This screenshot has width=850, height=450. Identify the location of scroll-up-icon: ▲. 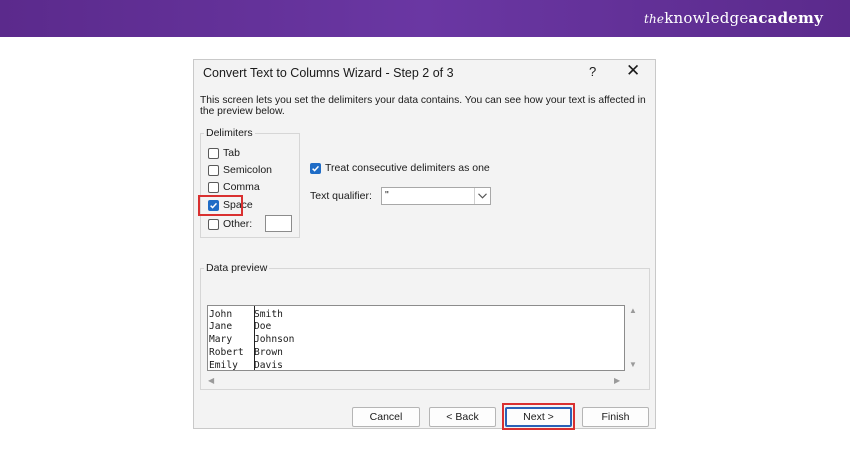
(633, 310).